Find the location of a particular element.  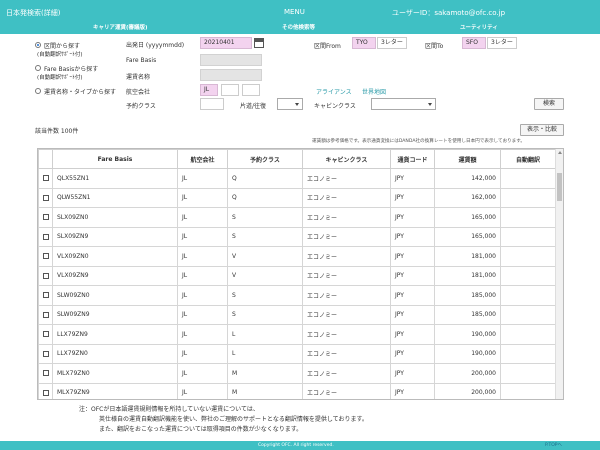

airline-input-1: JL is located at coordinates (209, 90).